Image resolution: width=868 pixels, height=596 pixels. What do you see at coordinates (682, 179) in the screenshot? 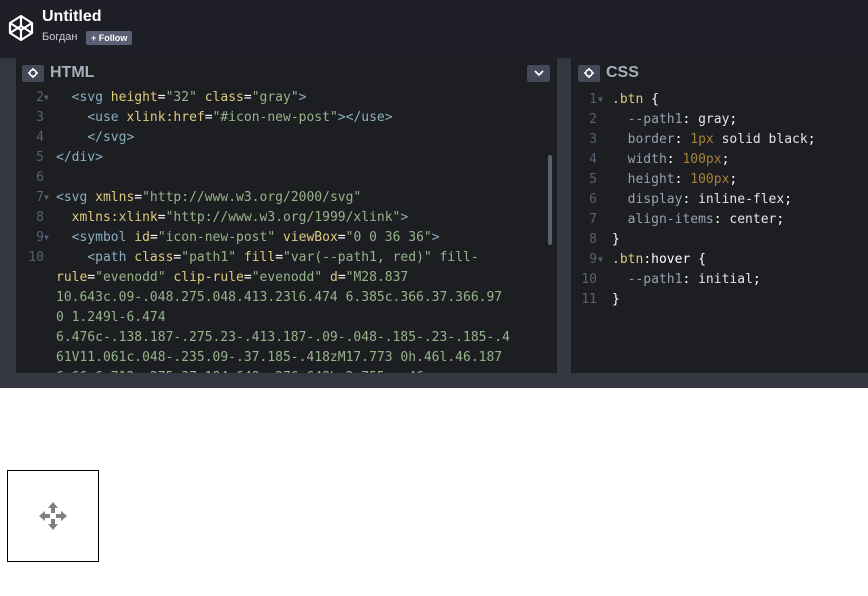
I see `code-text: height: 100px;` at bounding box center [682, 179].